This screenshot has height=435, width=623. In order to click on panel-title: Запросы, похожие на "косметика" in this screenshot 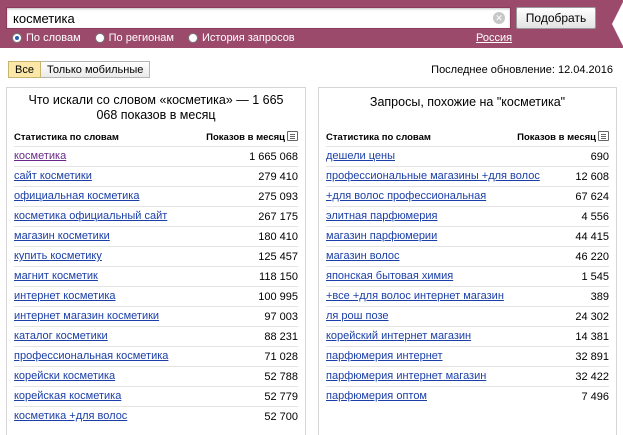, I will do `click(467, 102)`.